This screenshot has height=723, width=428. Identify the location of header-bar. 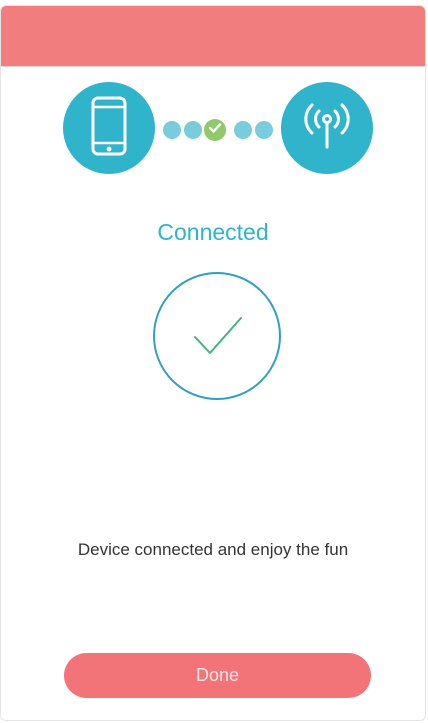
(213, 36).